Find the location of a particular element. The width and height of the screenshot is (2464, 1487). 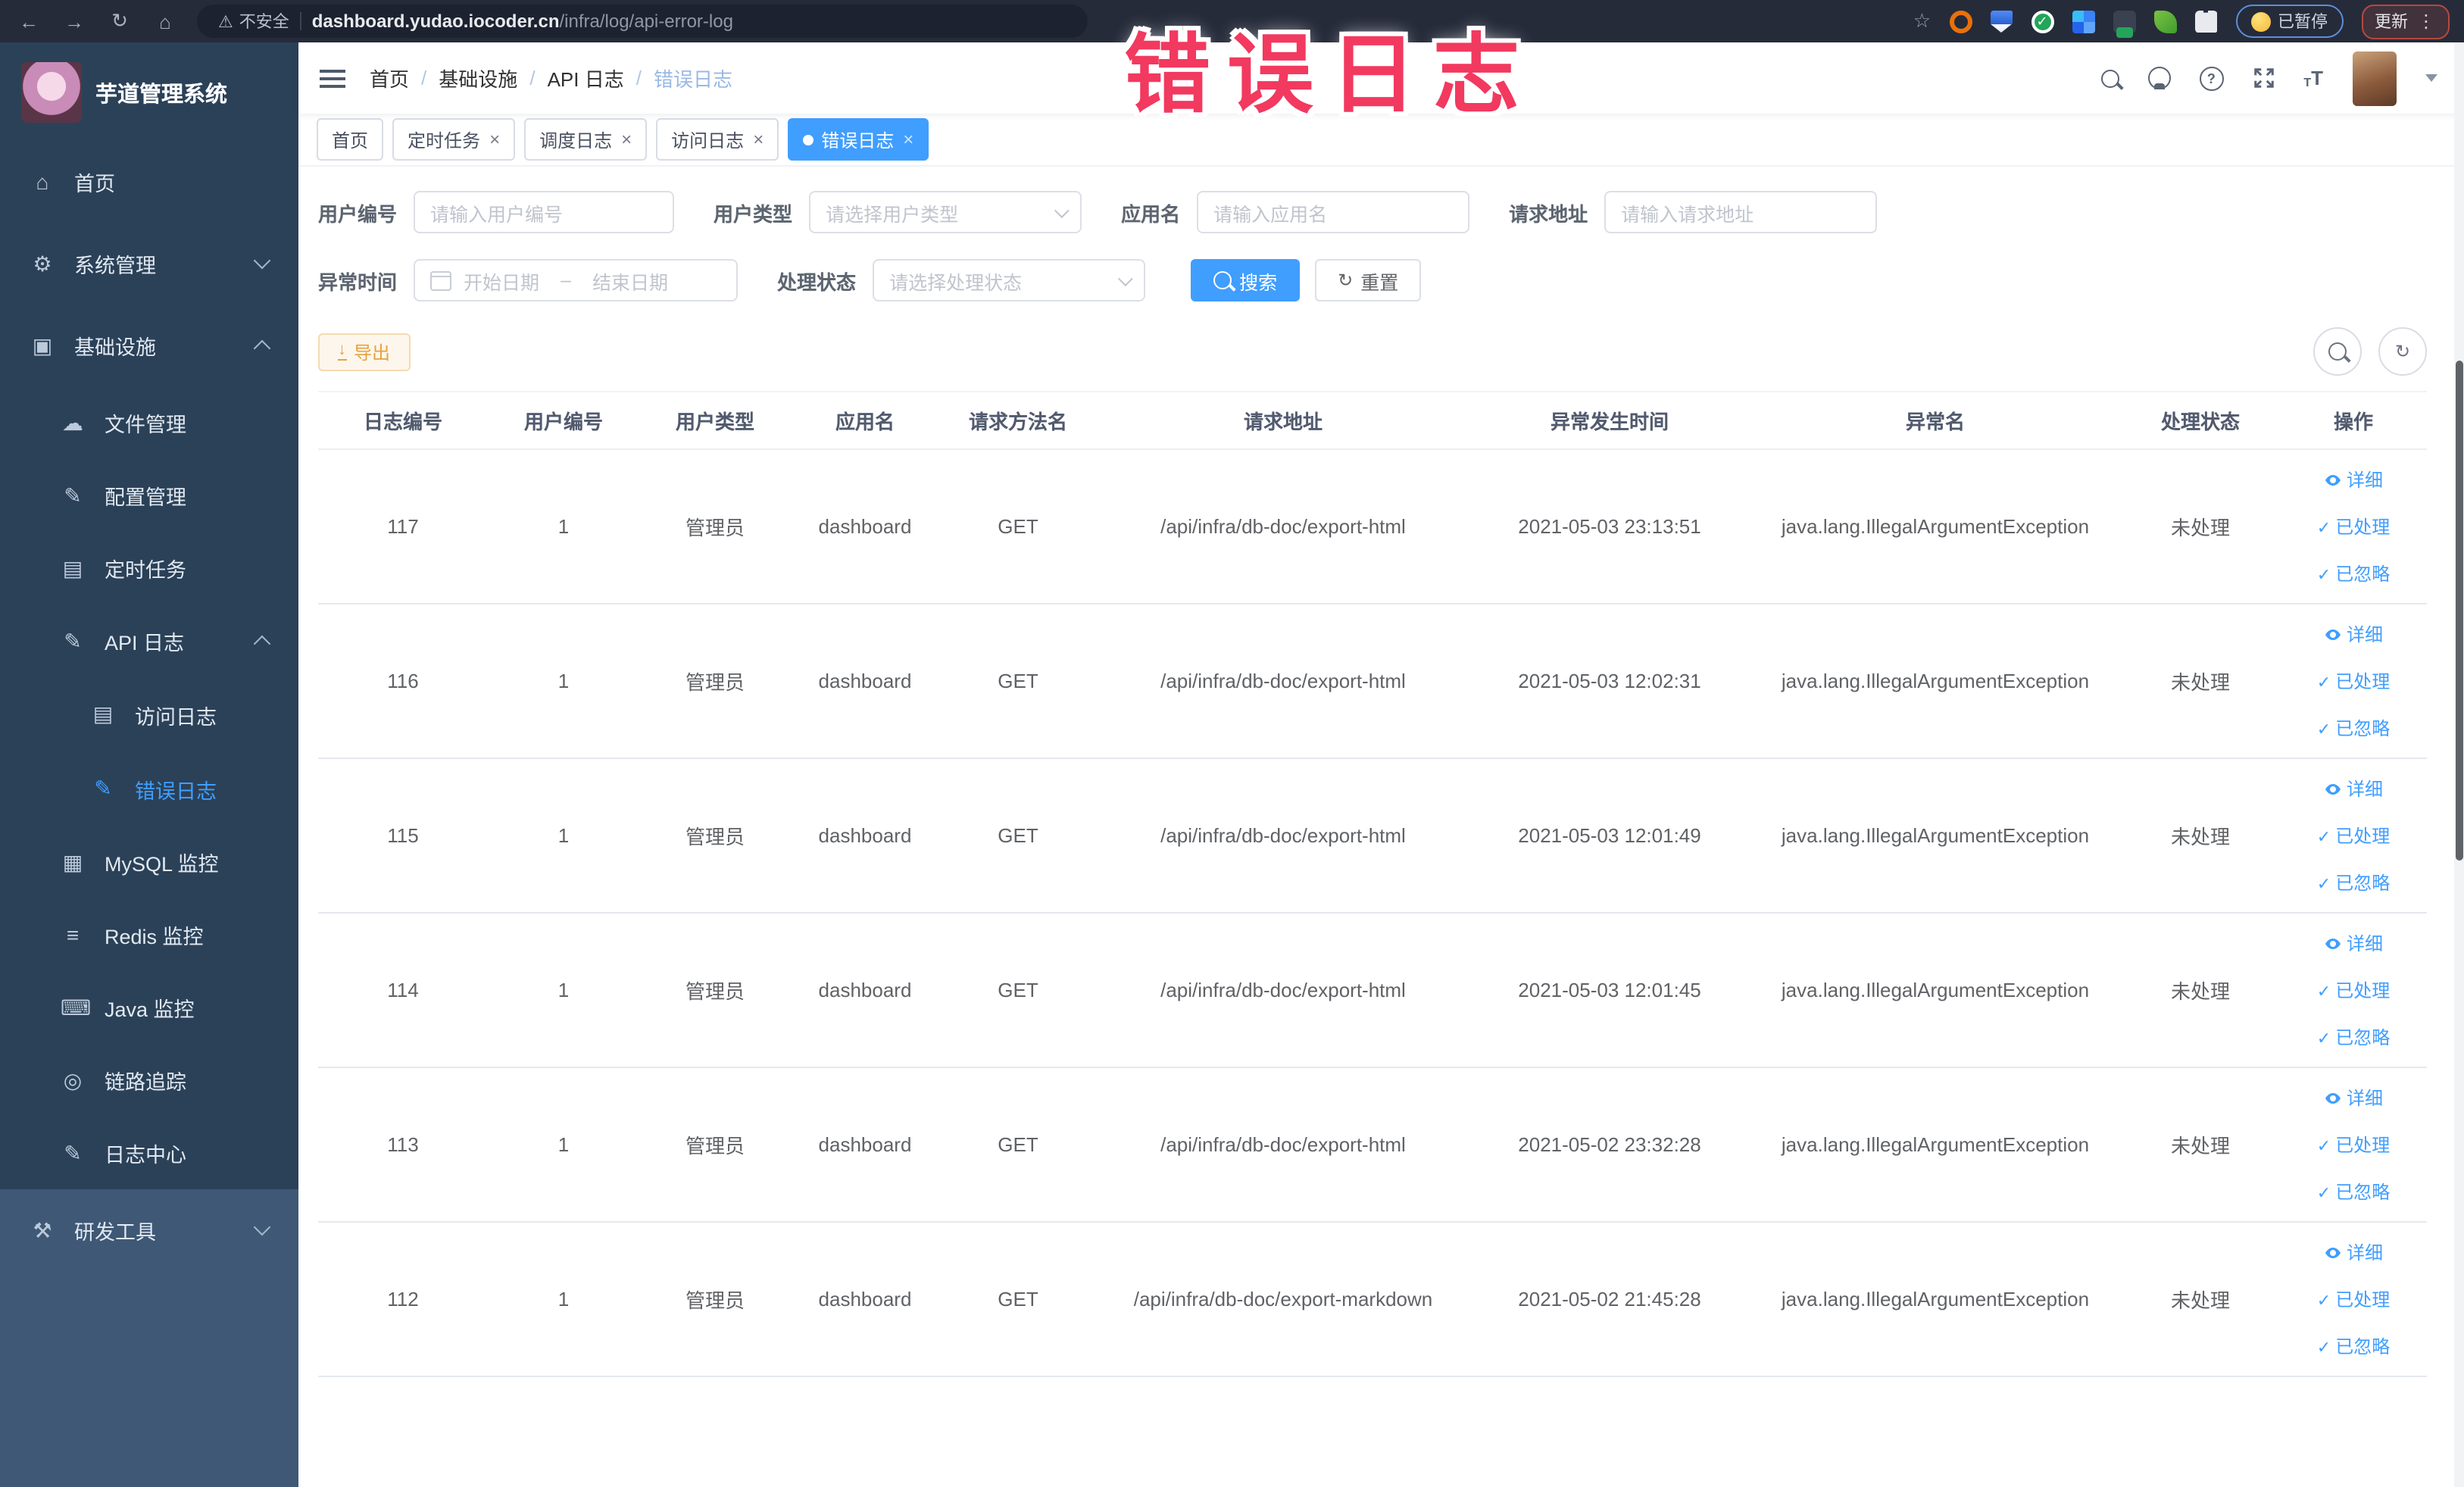

sidebar-item-链路追踪: 链路追踪 is located at coordinates (149, 1080).